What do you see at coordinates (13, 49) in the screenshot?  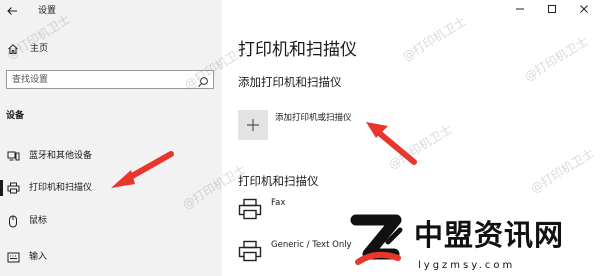 I see `home-icon` at bounding box center [13, 49].